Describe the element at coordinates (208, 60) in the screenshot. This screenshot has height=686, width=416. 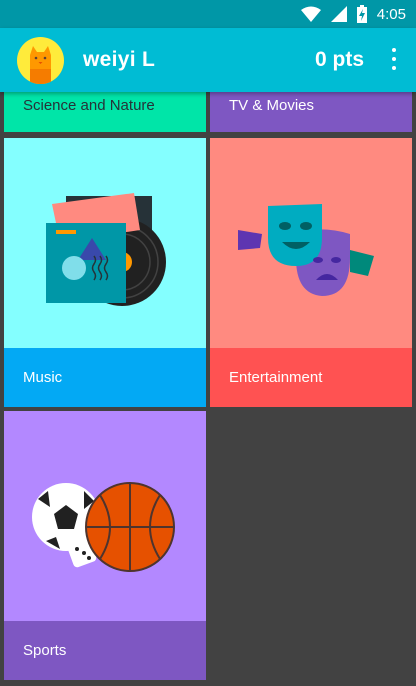
I see `app-bar: weiyi L 0 pts` at that location.